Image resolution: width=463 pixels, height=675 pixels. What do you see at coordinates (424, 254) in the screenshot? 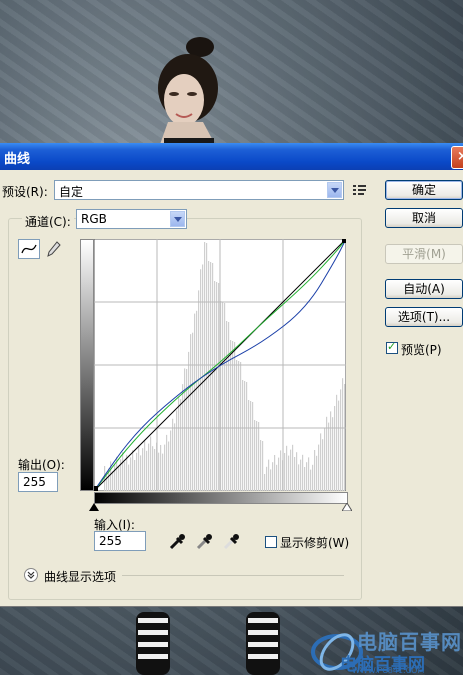
I see `smooth-button: 平滑(M)` at bounding box center [424, 254].